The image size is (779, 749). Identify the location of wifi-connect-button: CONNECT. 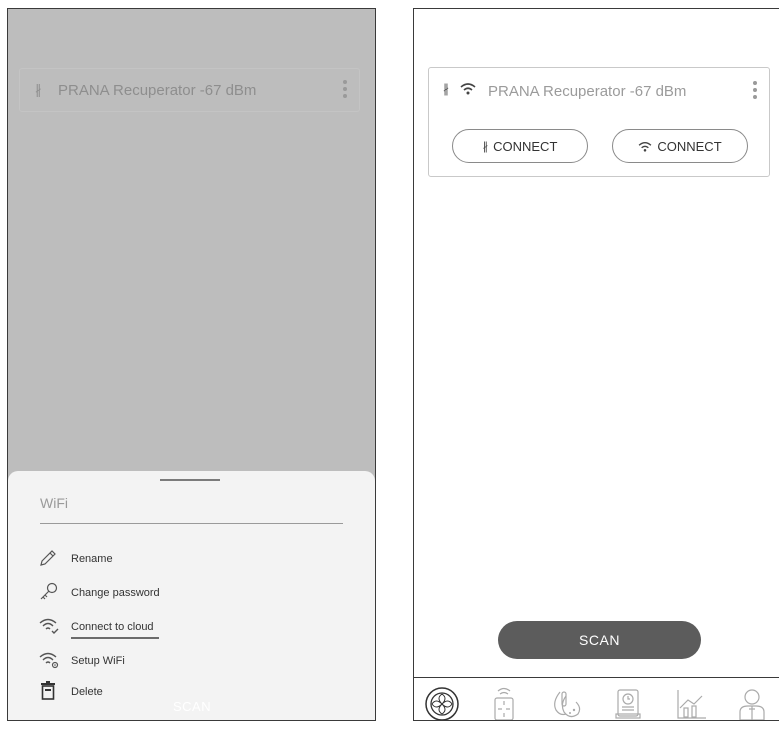
(680, 146).